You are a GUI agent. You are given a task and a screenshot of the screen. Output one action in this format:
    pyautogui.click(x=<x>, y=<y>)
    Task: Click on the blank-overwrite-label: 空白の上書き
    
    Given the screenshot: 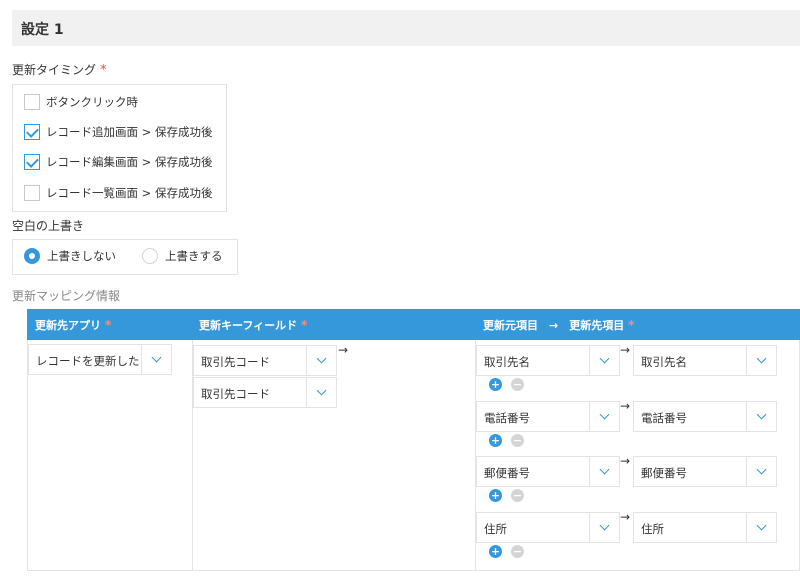 What is the action you would take?
    pyautogui.click(x=48, y=226)
    